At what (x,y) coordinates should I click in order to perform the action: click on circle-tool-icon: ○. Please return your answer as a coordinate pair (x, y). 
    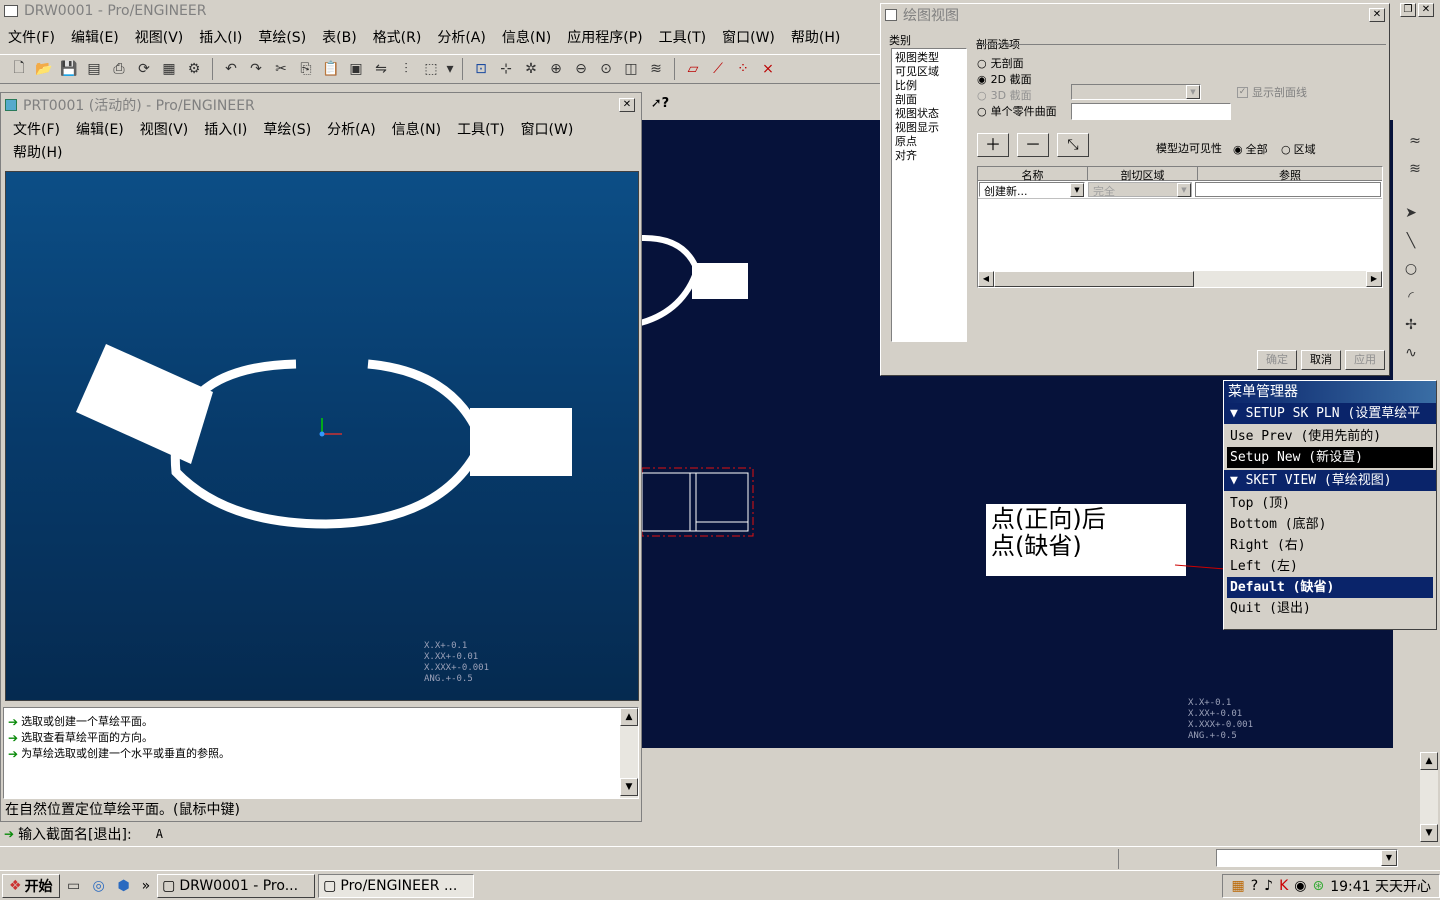
    Looking at the image, I should click on (1411, 269).